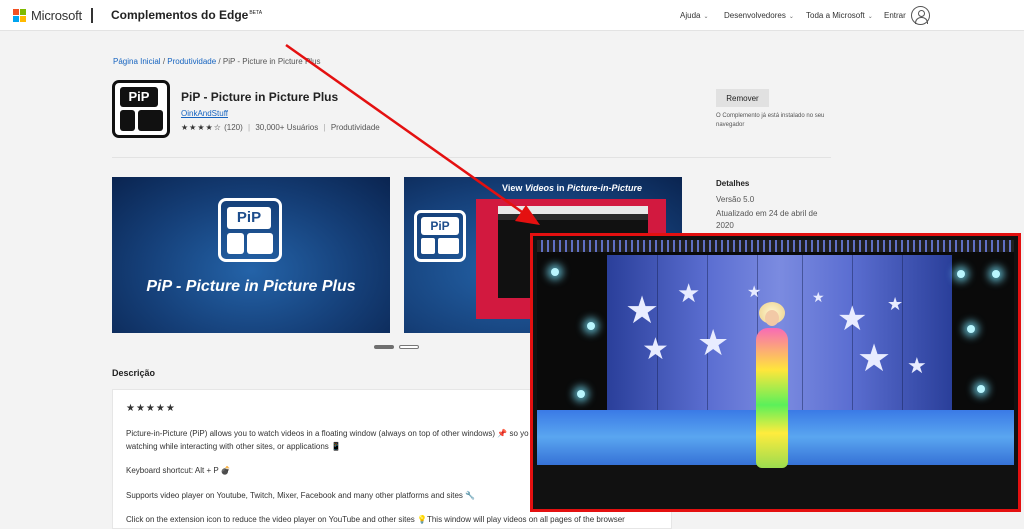 This screenshot has height=529, width=1024. What do you see at coordinates (150, 120) in the screenshot?
I see `app-icon-block-large` at bounding box center [150, 120].